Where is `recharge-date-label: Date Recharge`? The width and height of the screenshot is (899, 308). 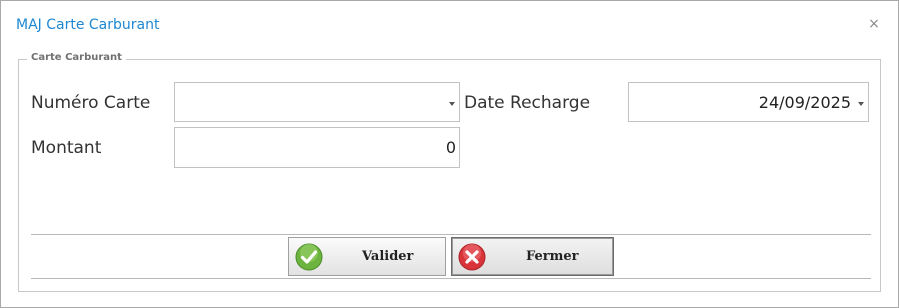 recharge-date-label: Date Recharge is located at coordinates (527, 103).